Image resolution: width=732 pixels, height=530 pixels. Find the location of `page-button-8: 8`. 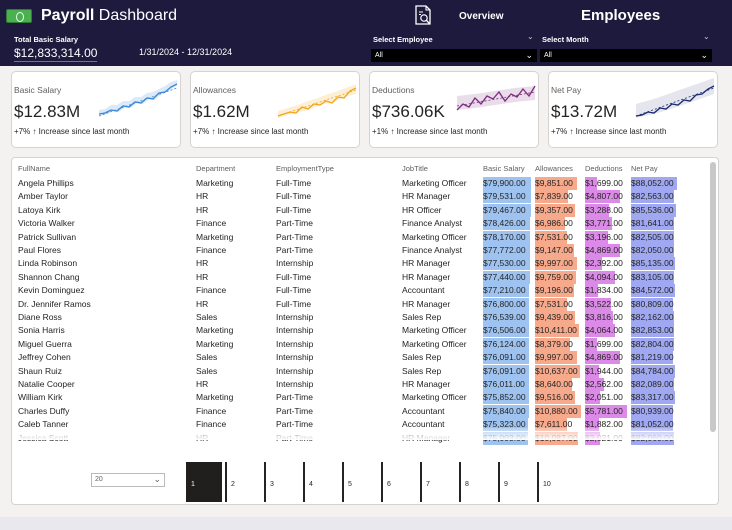

page-button-8: 8 is located at coordinates (477, 482).